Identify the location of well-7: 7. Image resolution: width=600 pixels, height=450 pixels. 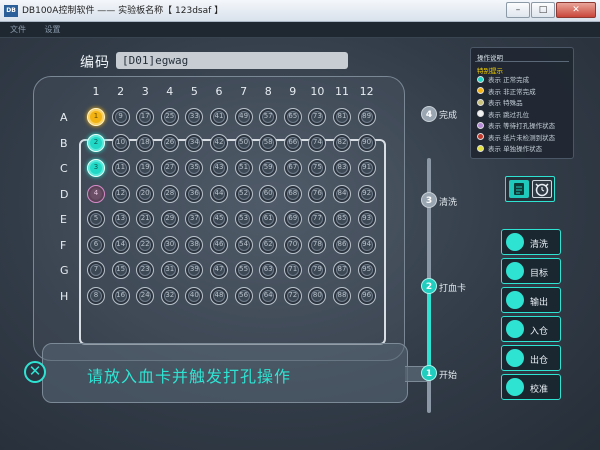
(96, 270).